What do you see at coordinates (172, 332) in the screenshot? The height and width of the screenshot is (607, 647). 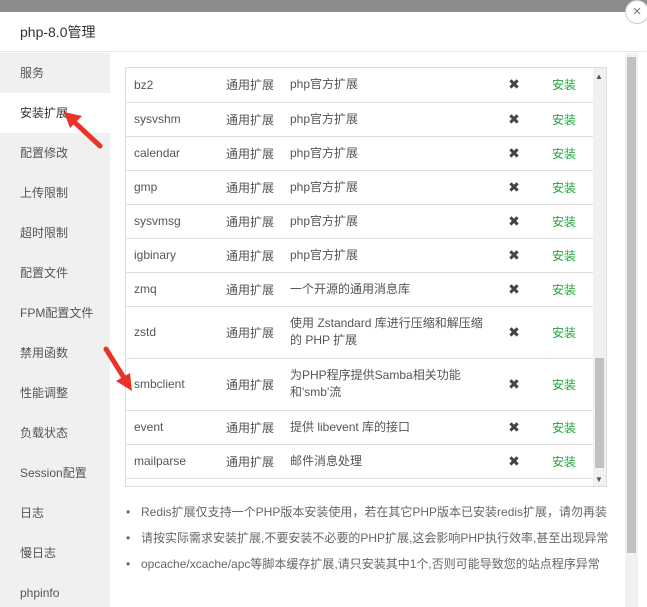 I see `ext-name: zstd` at bounding box center [172, 332].